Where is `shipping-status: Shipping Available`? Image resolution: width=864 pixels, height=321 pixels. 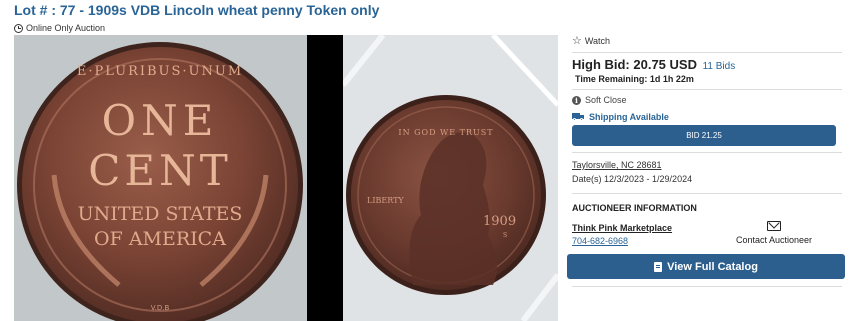 shipping-status: Shipping Available is located at coordinates (620, 117).